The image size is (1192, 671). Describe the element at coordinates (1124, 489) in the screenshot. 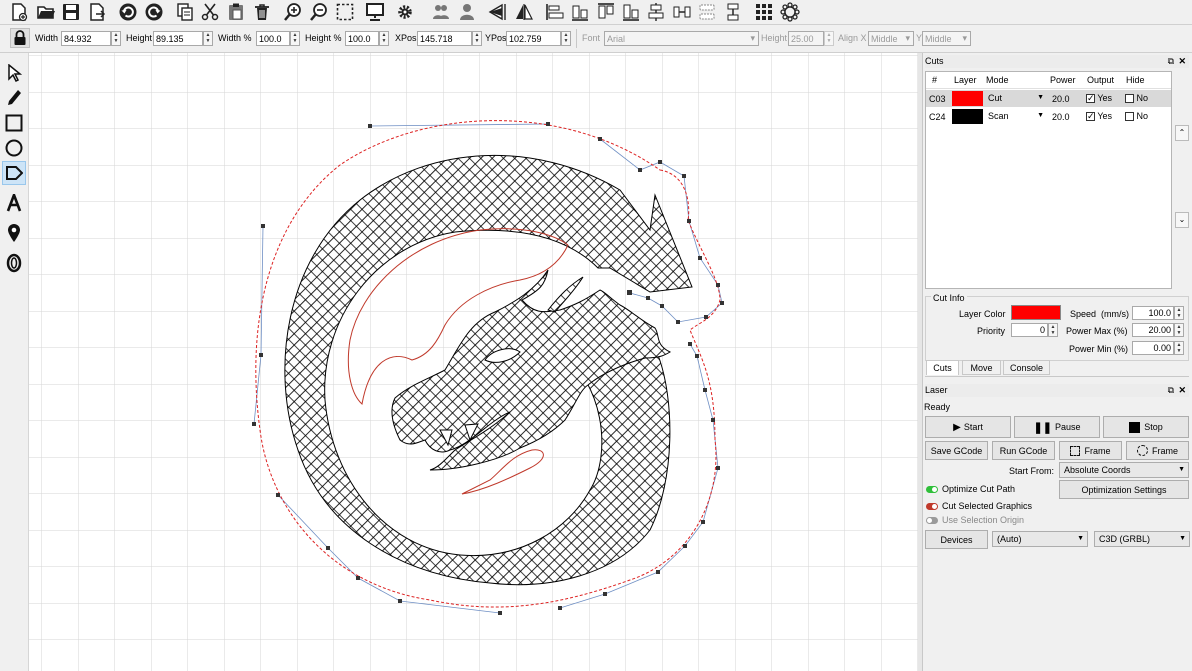

I see `optimization-settings-button: Optimization Settings` at that location.